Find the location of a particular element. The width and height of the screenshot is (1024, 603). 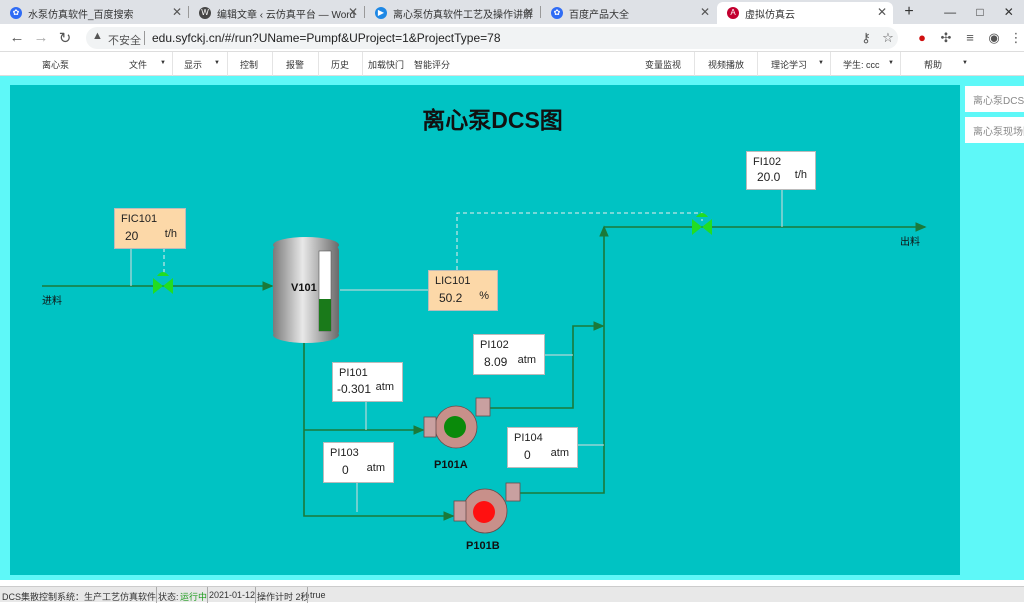

tab-video: ▶ 离心泵仿真软件工艺及操作讲解 ✕ is located at coordinates (452, 13).